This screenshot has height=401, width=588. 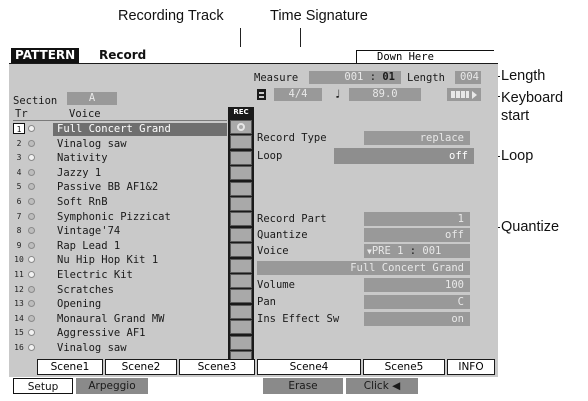 What do you see at coordinates (523, 76) in the screenshot?
I see `callout-length: Length` at bounding box center [523, 76].